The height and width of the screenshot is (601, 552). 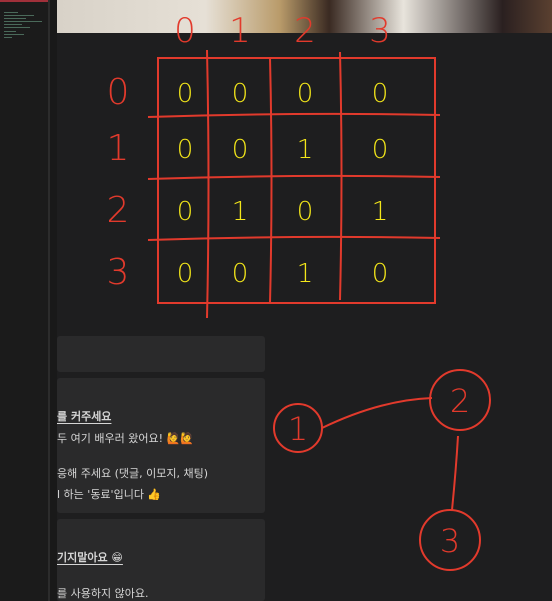 What do you see at coordinates (118, 148) in the screenshot?
I see `row-label: 1` at bounding box center [118, 148].